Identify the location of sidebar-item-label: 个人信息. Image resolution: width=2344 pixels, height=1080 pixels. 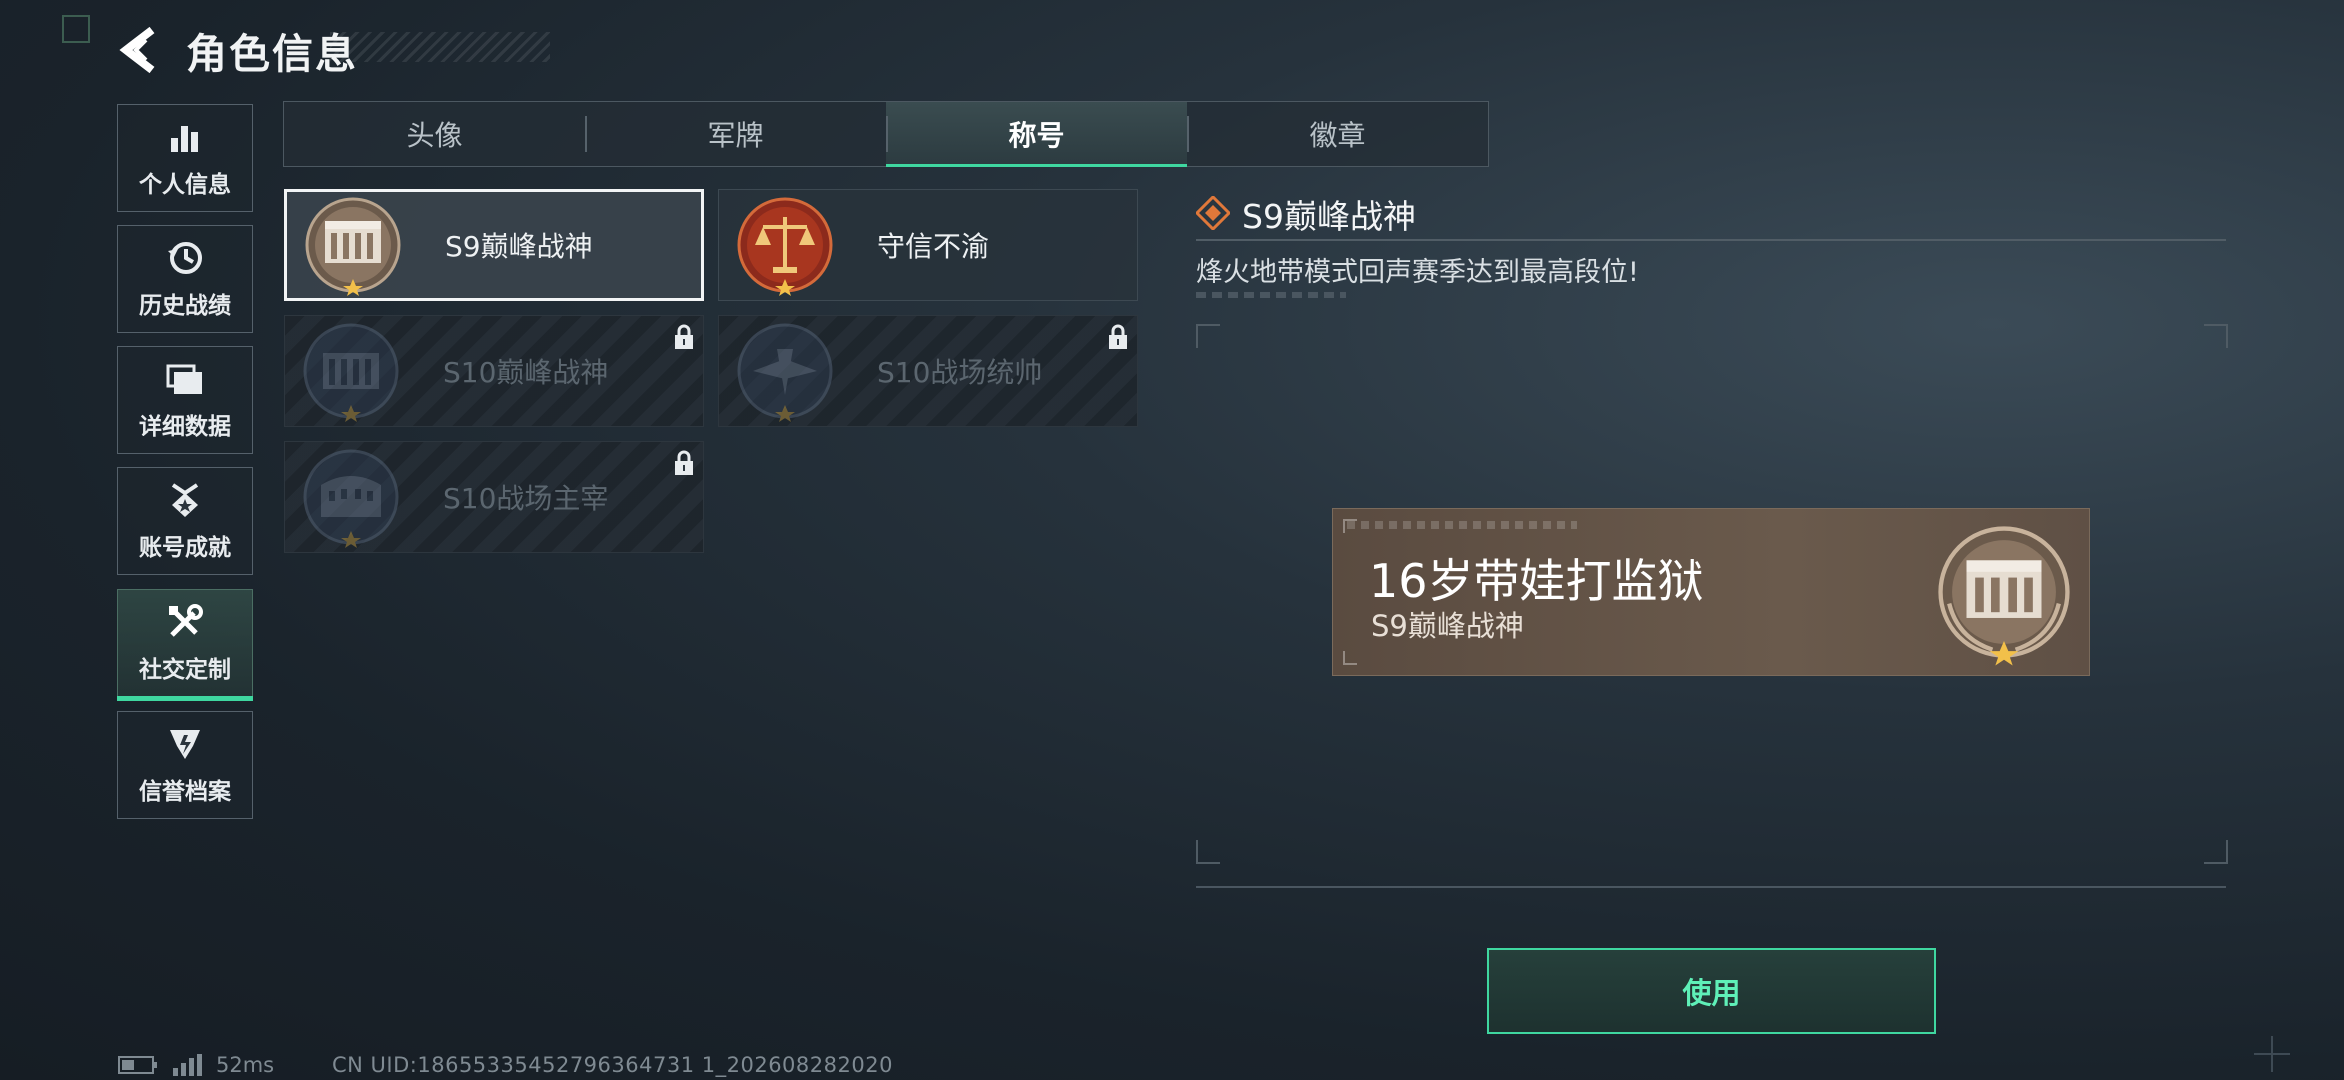
(185, 185).